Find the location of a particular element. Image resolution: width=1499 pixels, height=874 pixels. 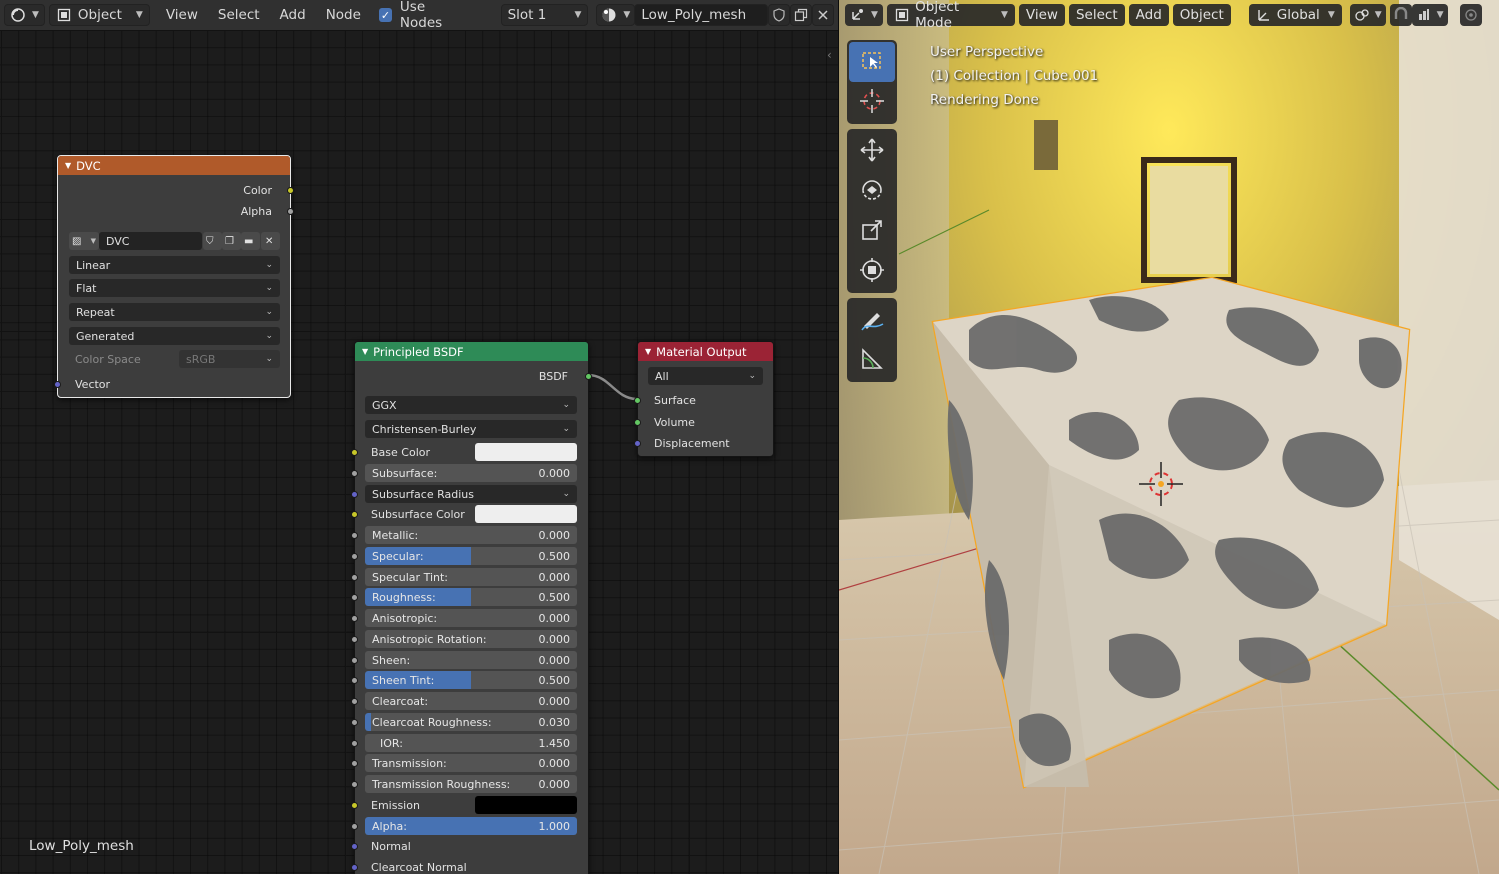

input-emission-color-swatch is located at coordinates (526, 805).